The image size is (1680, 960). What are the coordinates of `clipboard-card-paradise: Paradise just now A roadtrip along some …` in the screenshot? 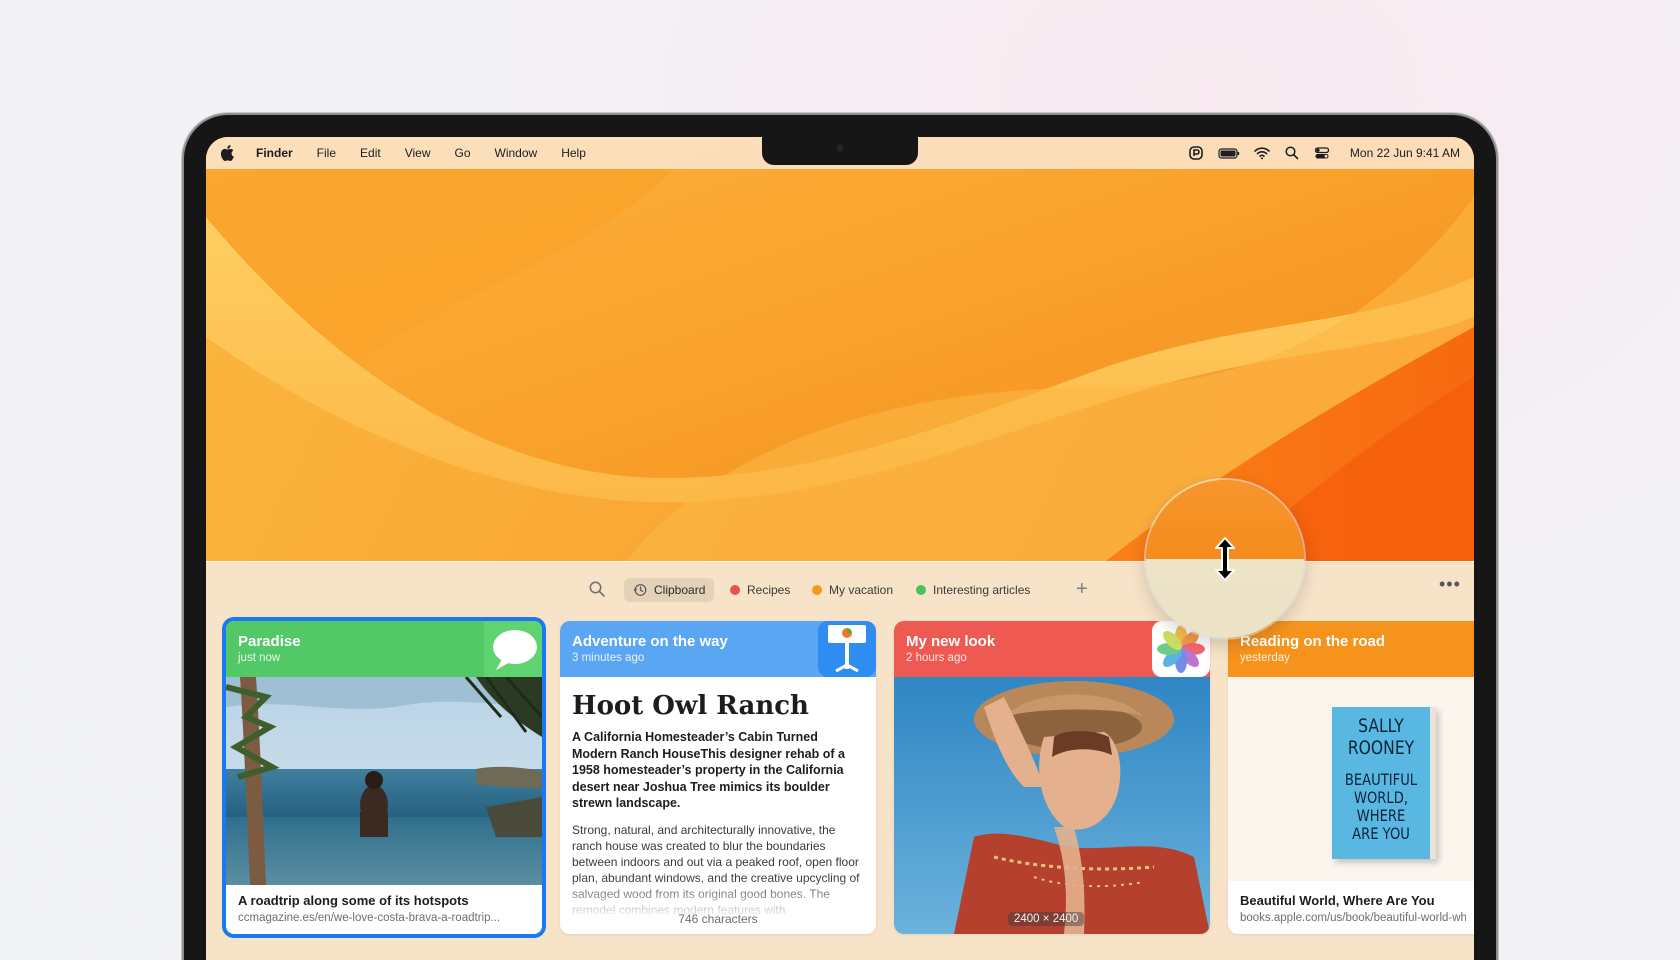 It's located at (384, 777).